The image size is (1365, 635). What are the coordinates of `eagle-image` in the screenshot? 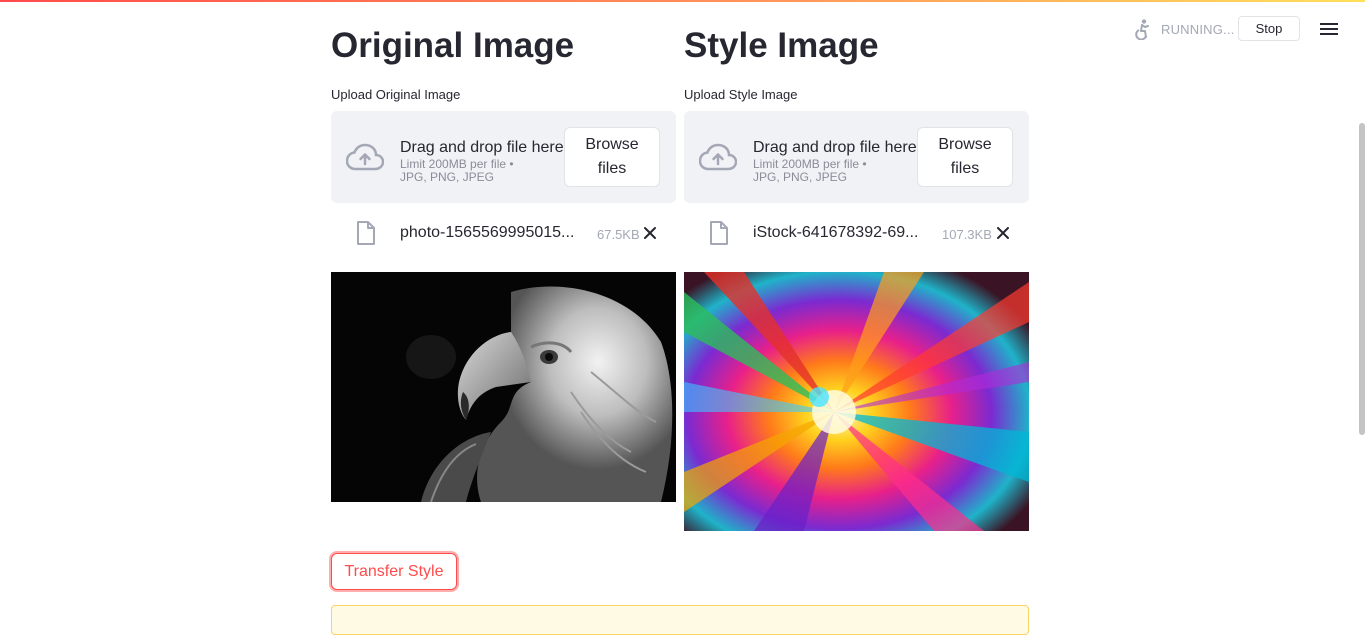 It's located at (503, 387).